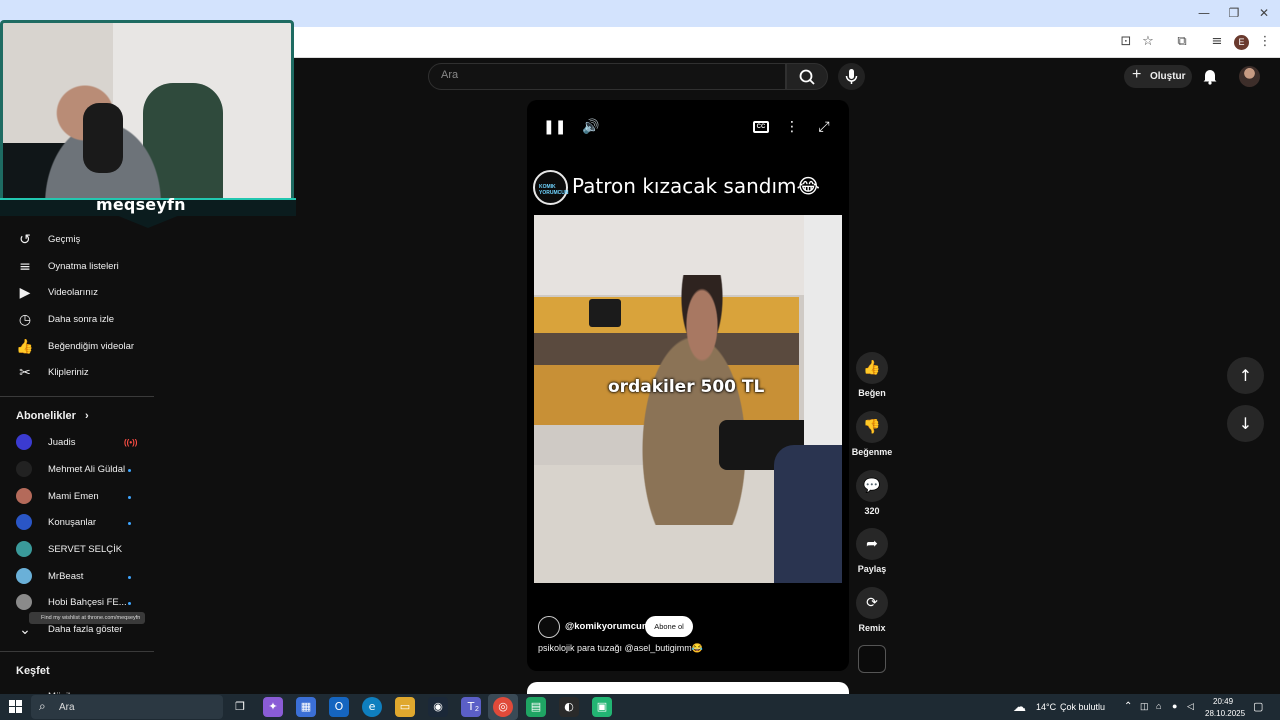 This screenshot has height=720, width=1280. I want to click on subscriptions-heading: Abonelikler ›, so click(52, 416).